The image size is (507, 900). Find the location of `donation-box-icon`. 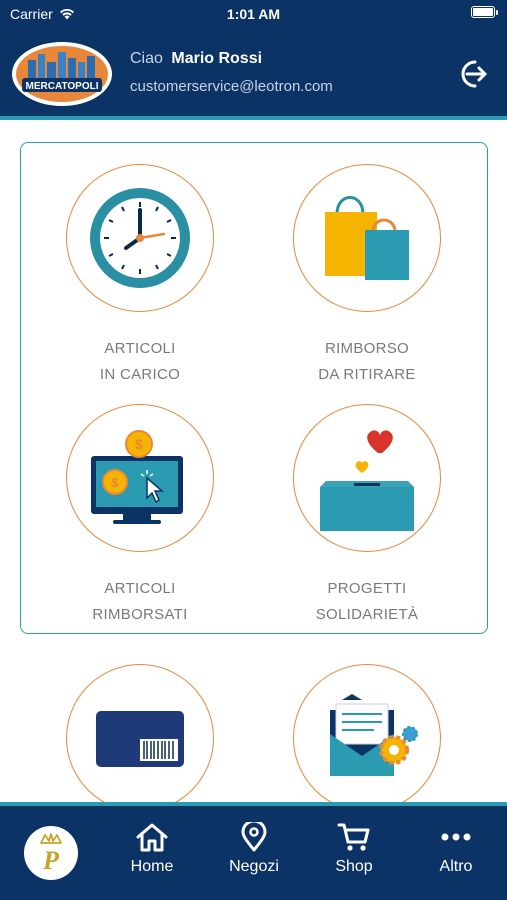

donation-box-icon is located at coordinates (367, 480).